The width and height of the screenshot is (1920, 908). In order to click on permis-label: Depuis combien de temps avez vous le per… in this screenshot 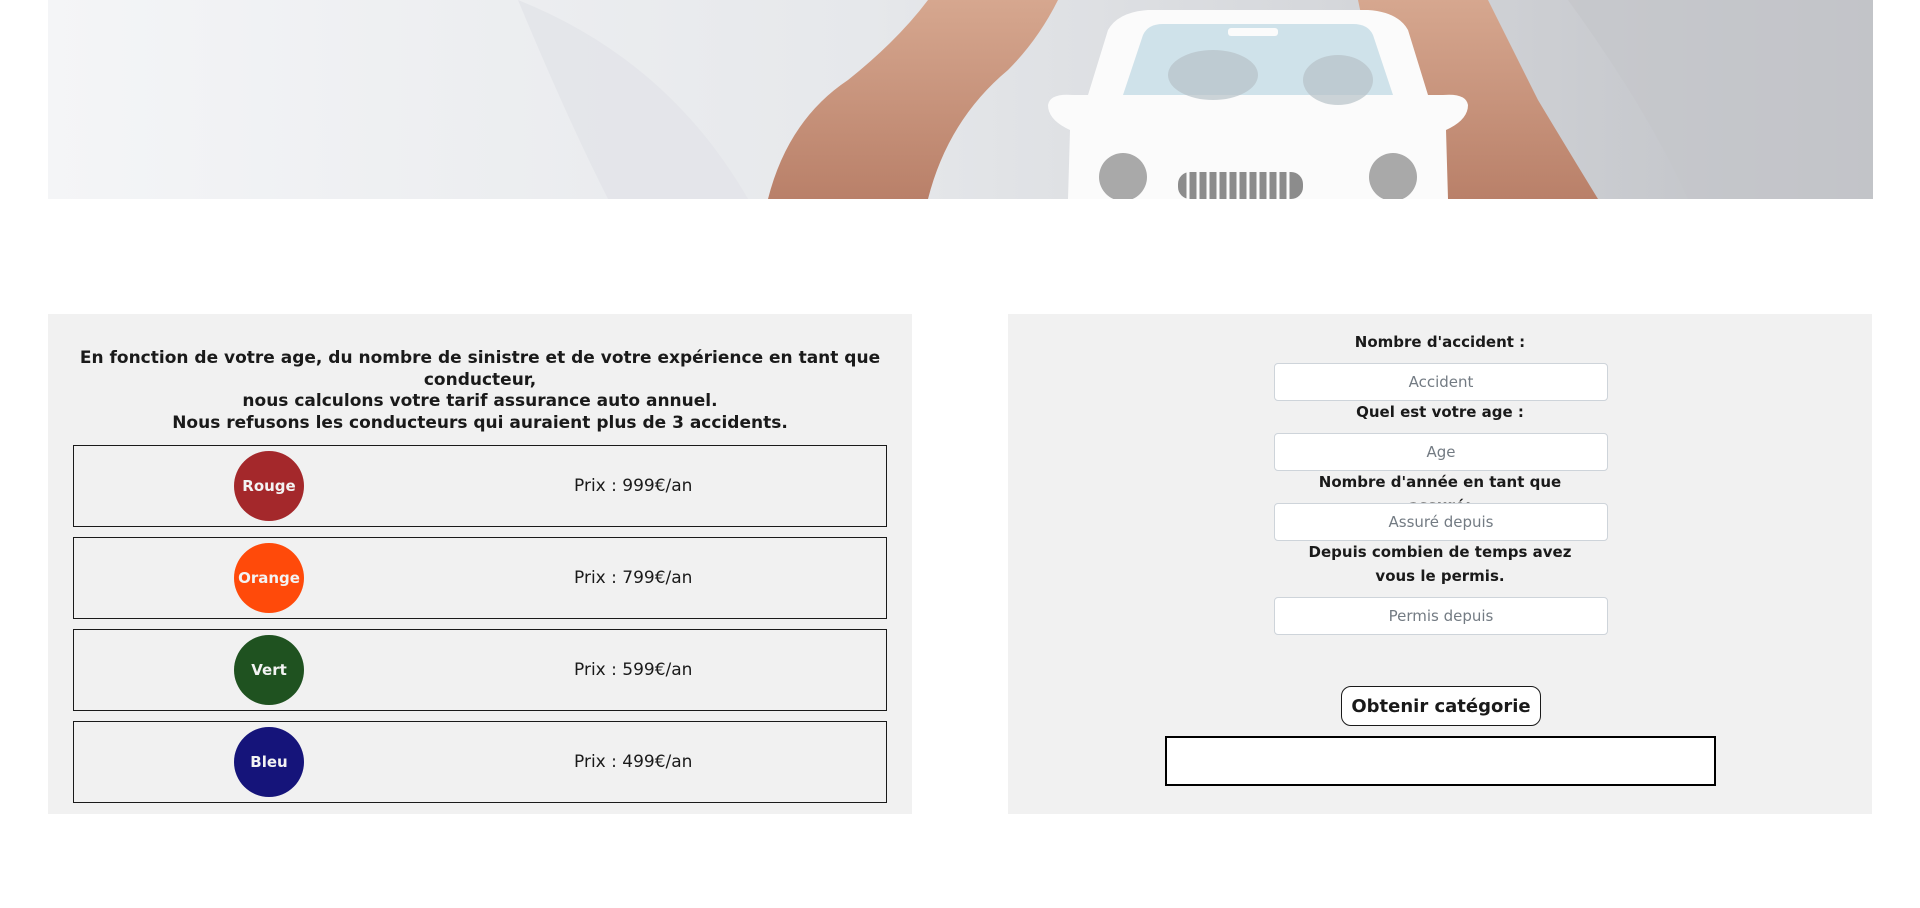, I will do `click(1440, 564)`.